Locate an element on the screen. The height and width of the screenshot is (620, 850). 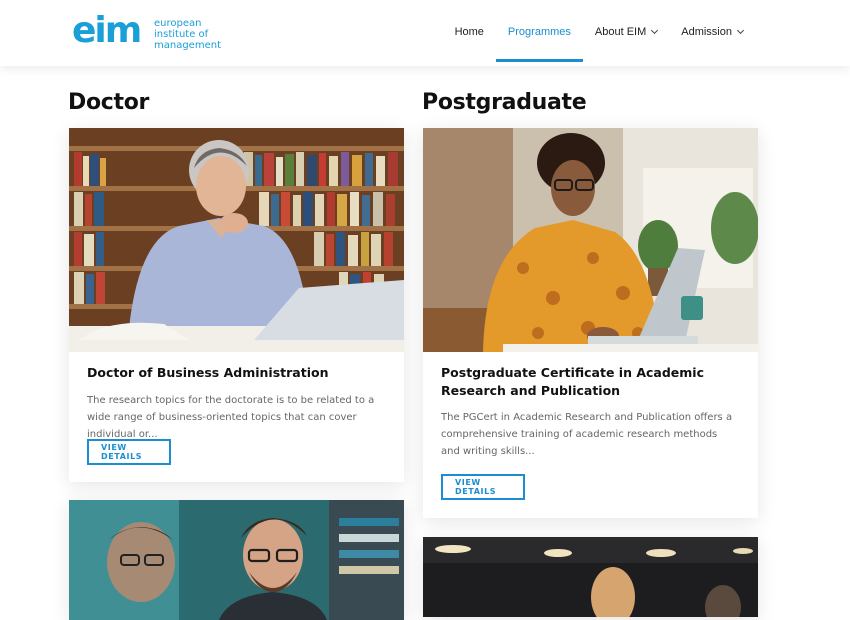
smiling-men-glasses-photo is located at coordinates (236, 560).